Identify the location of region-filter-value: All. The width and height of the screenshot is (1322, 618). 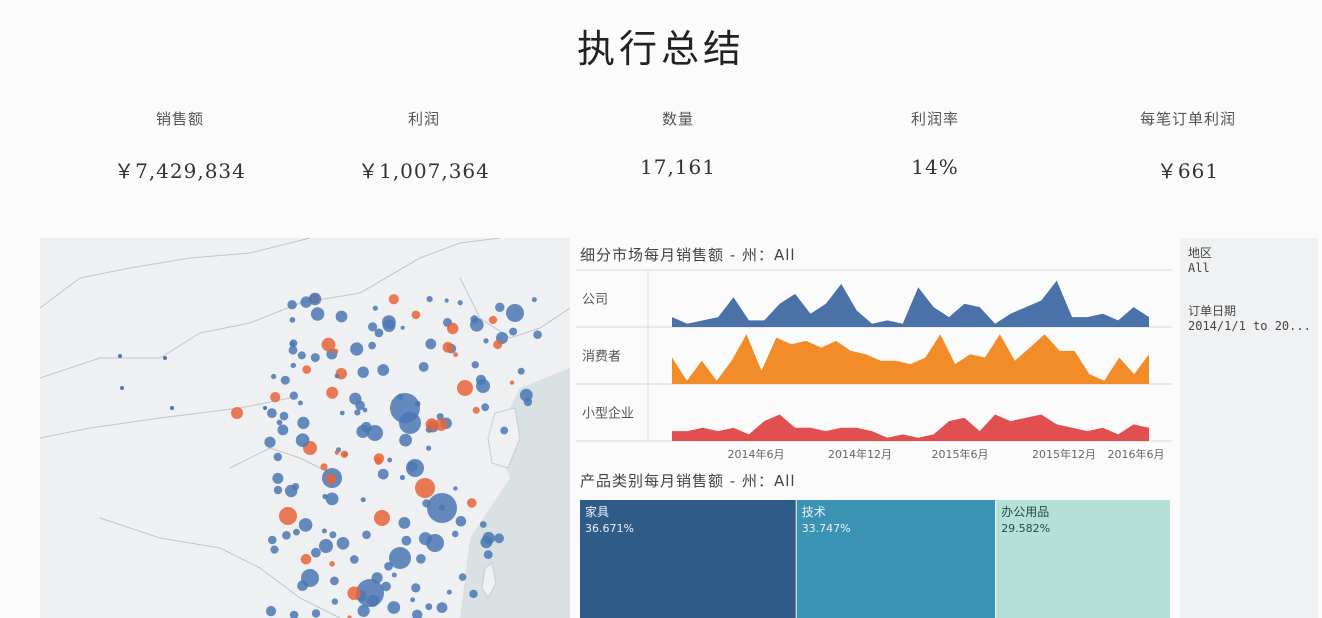
(1199, 268).